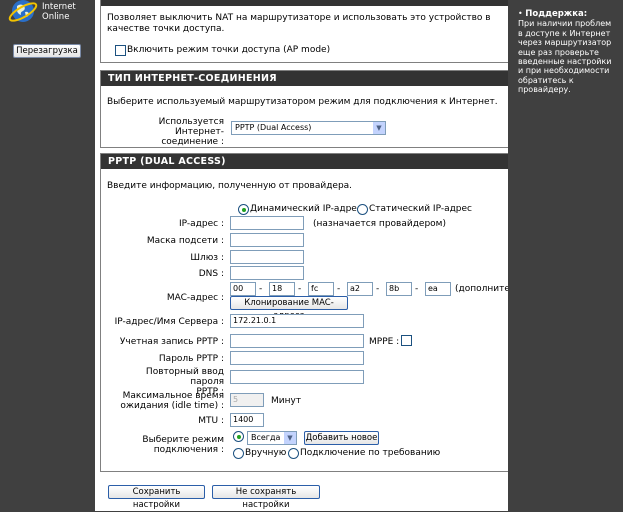 The height and width of the screenshot is (512, 623). I want to click on password-confirm-input, so click(297, 377).